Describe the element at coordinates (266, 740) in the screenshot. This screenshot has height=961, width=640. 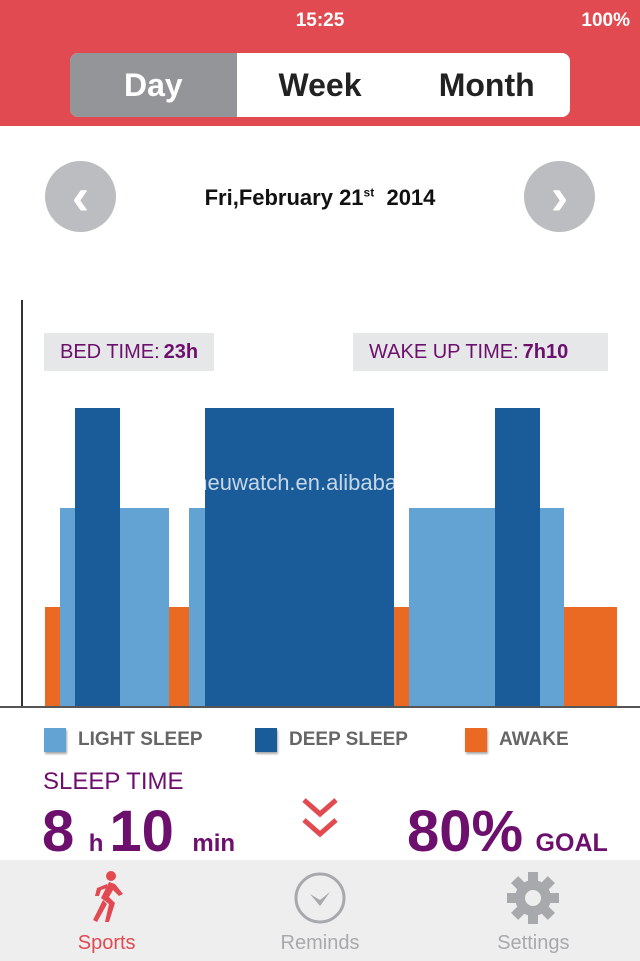
I see `legend-swatch-deep` at that location.